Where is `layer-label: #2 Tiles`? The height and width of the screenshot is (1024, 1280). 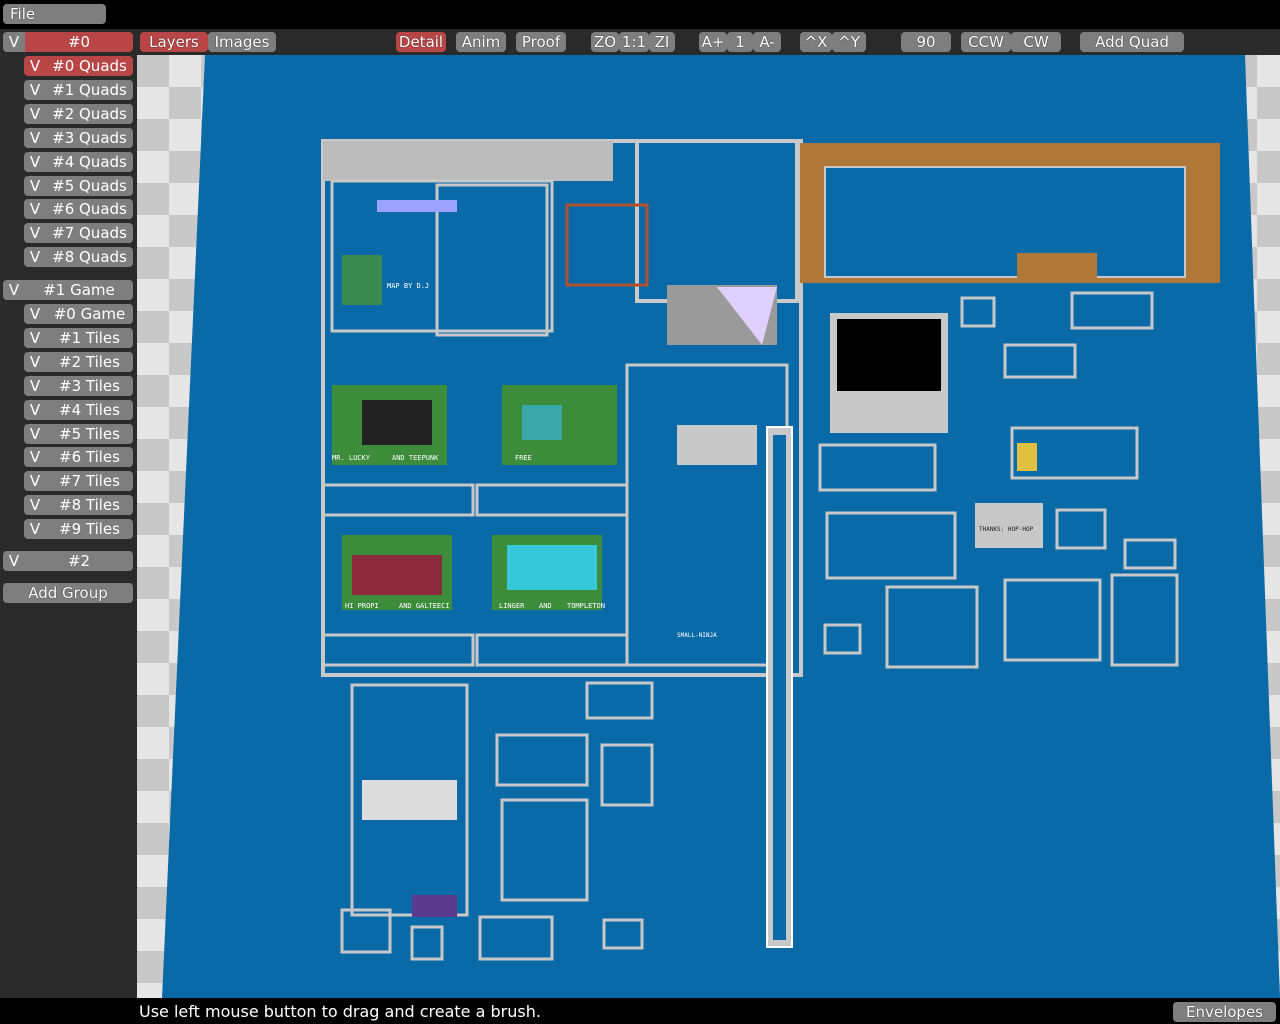 layer-label: #2 Tiles is located at coordinates (89, 361).